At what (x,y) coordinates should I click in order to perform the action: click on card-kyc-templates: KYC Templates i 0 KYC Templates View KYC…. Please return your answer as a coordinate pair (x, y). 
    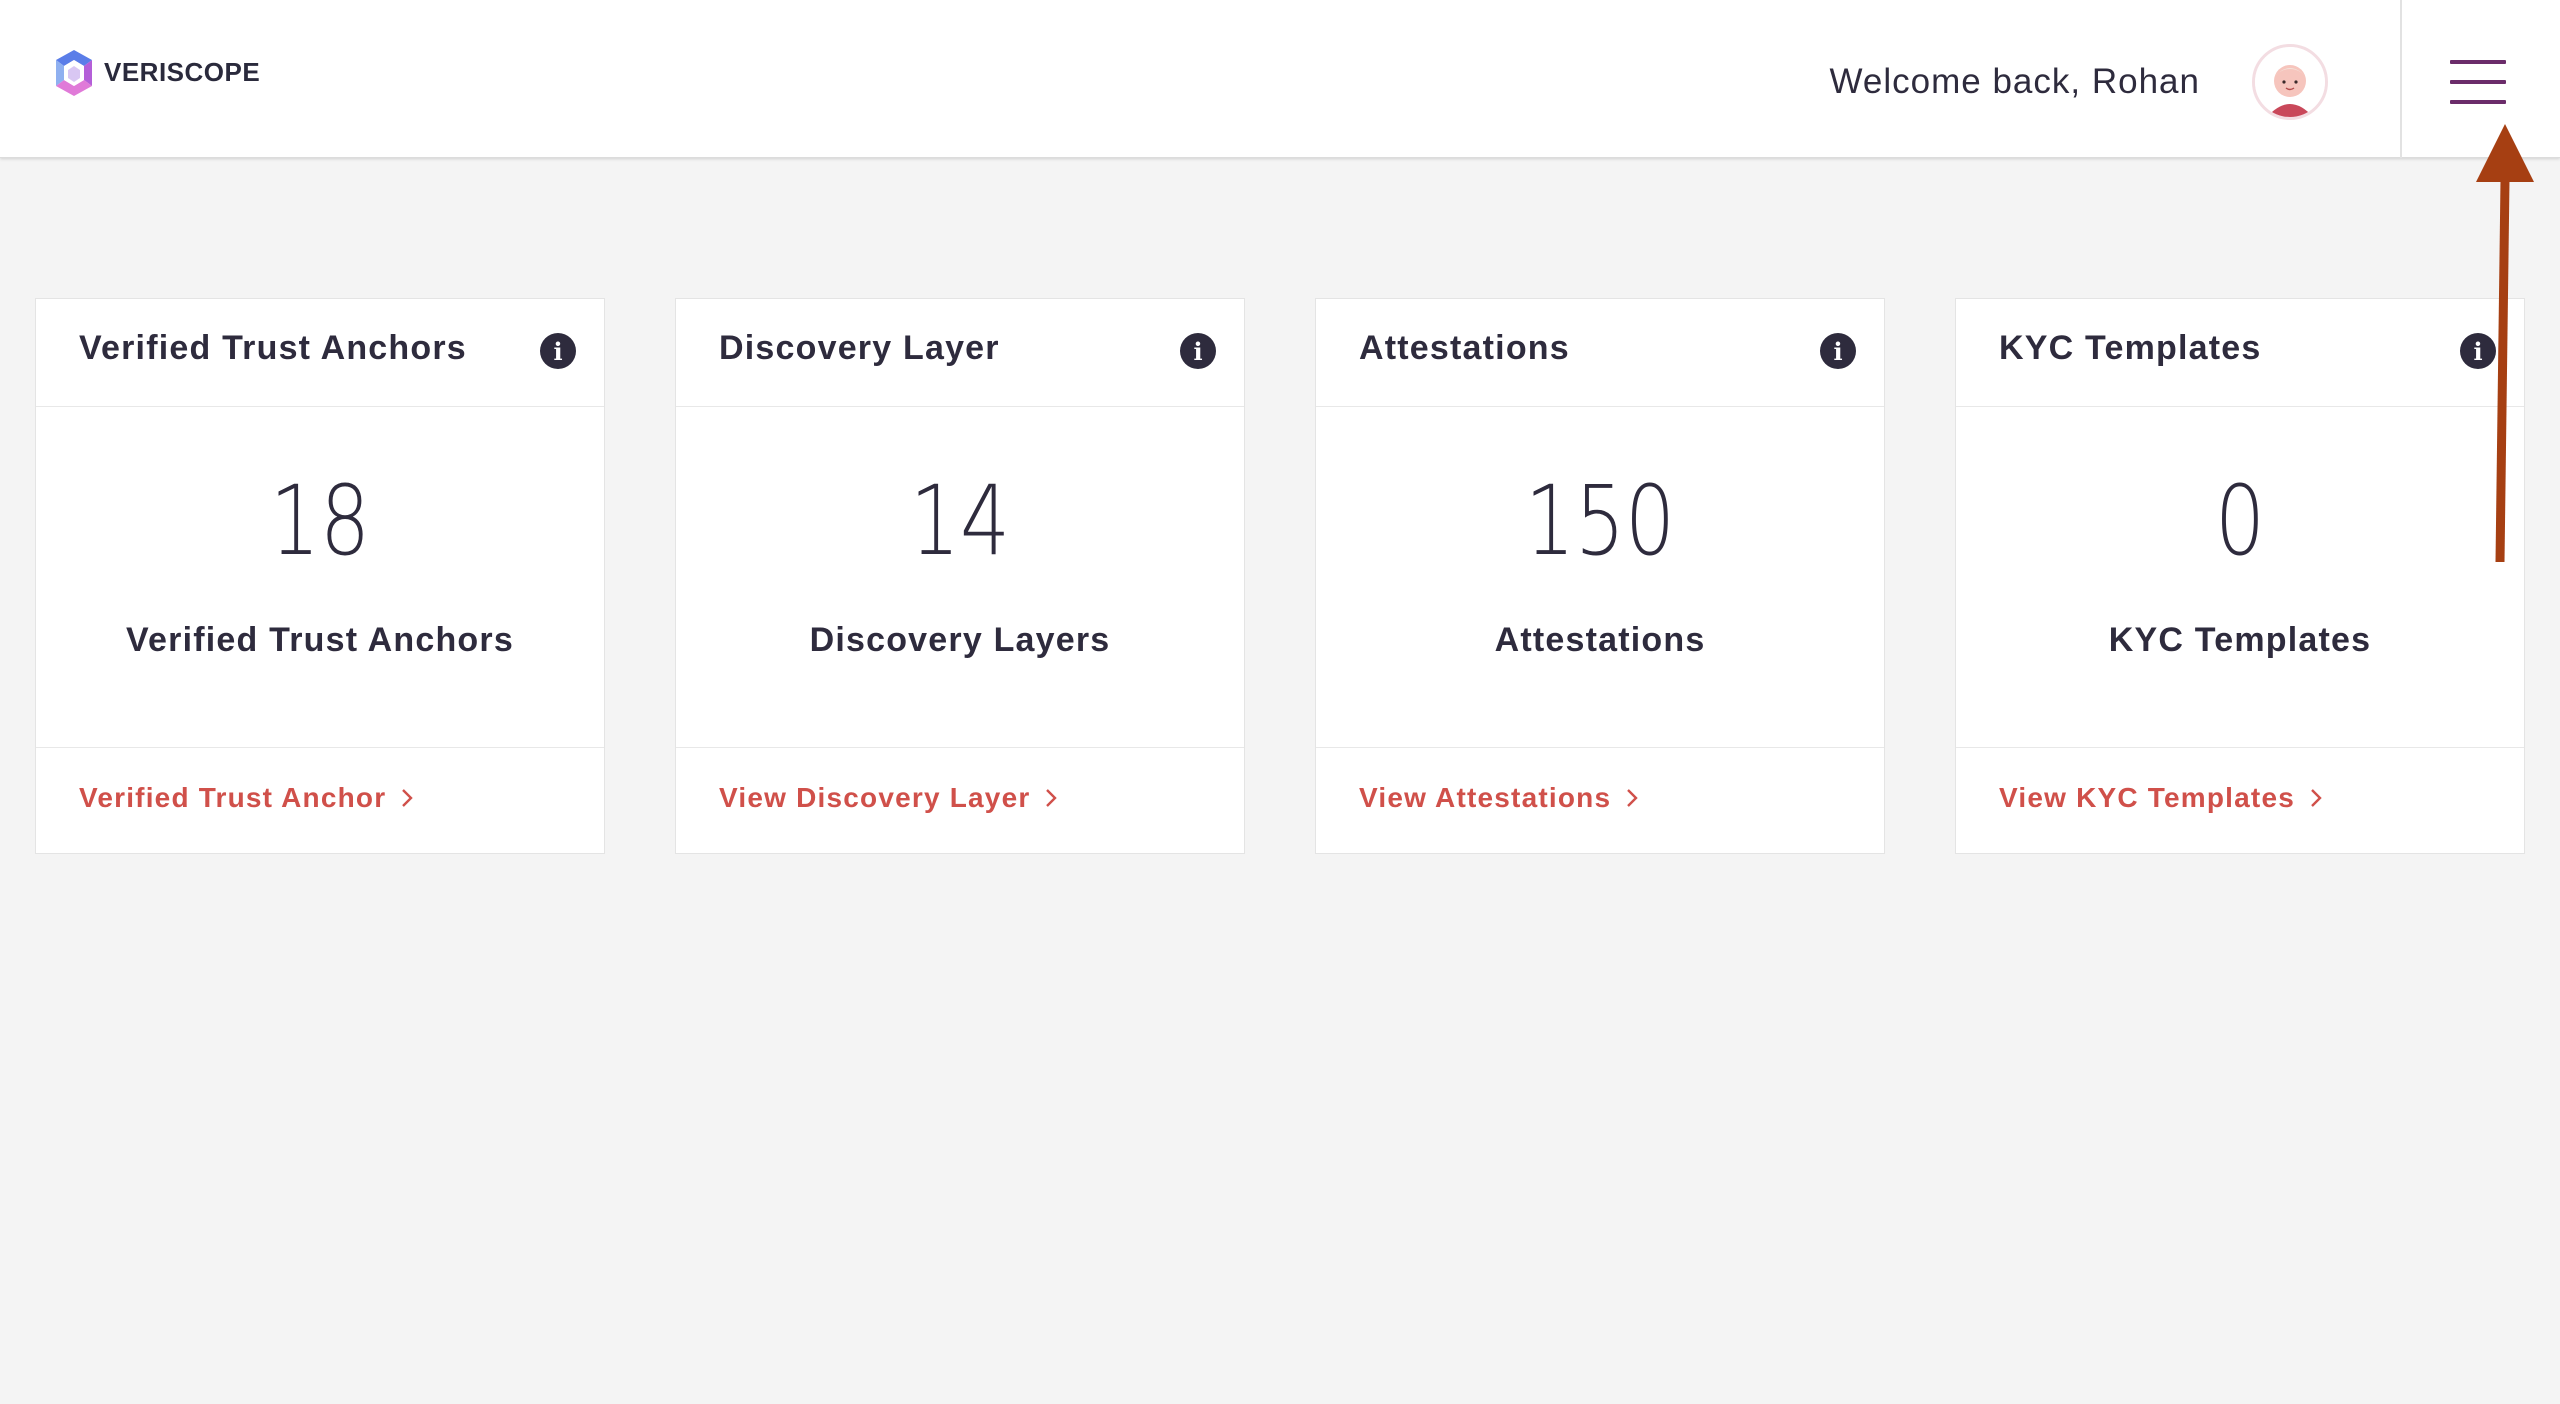
    Looking at the image, I should click on (2240, 576).